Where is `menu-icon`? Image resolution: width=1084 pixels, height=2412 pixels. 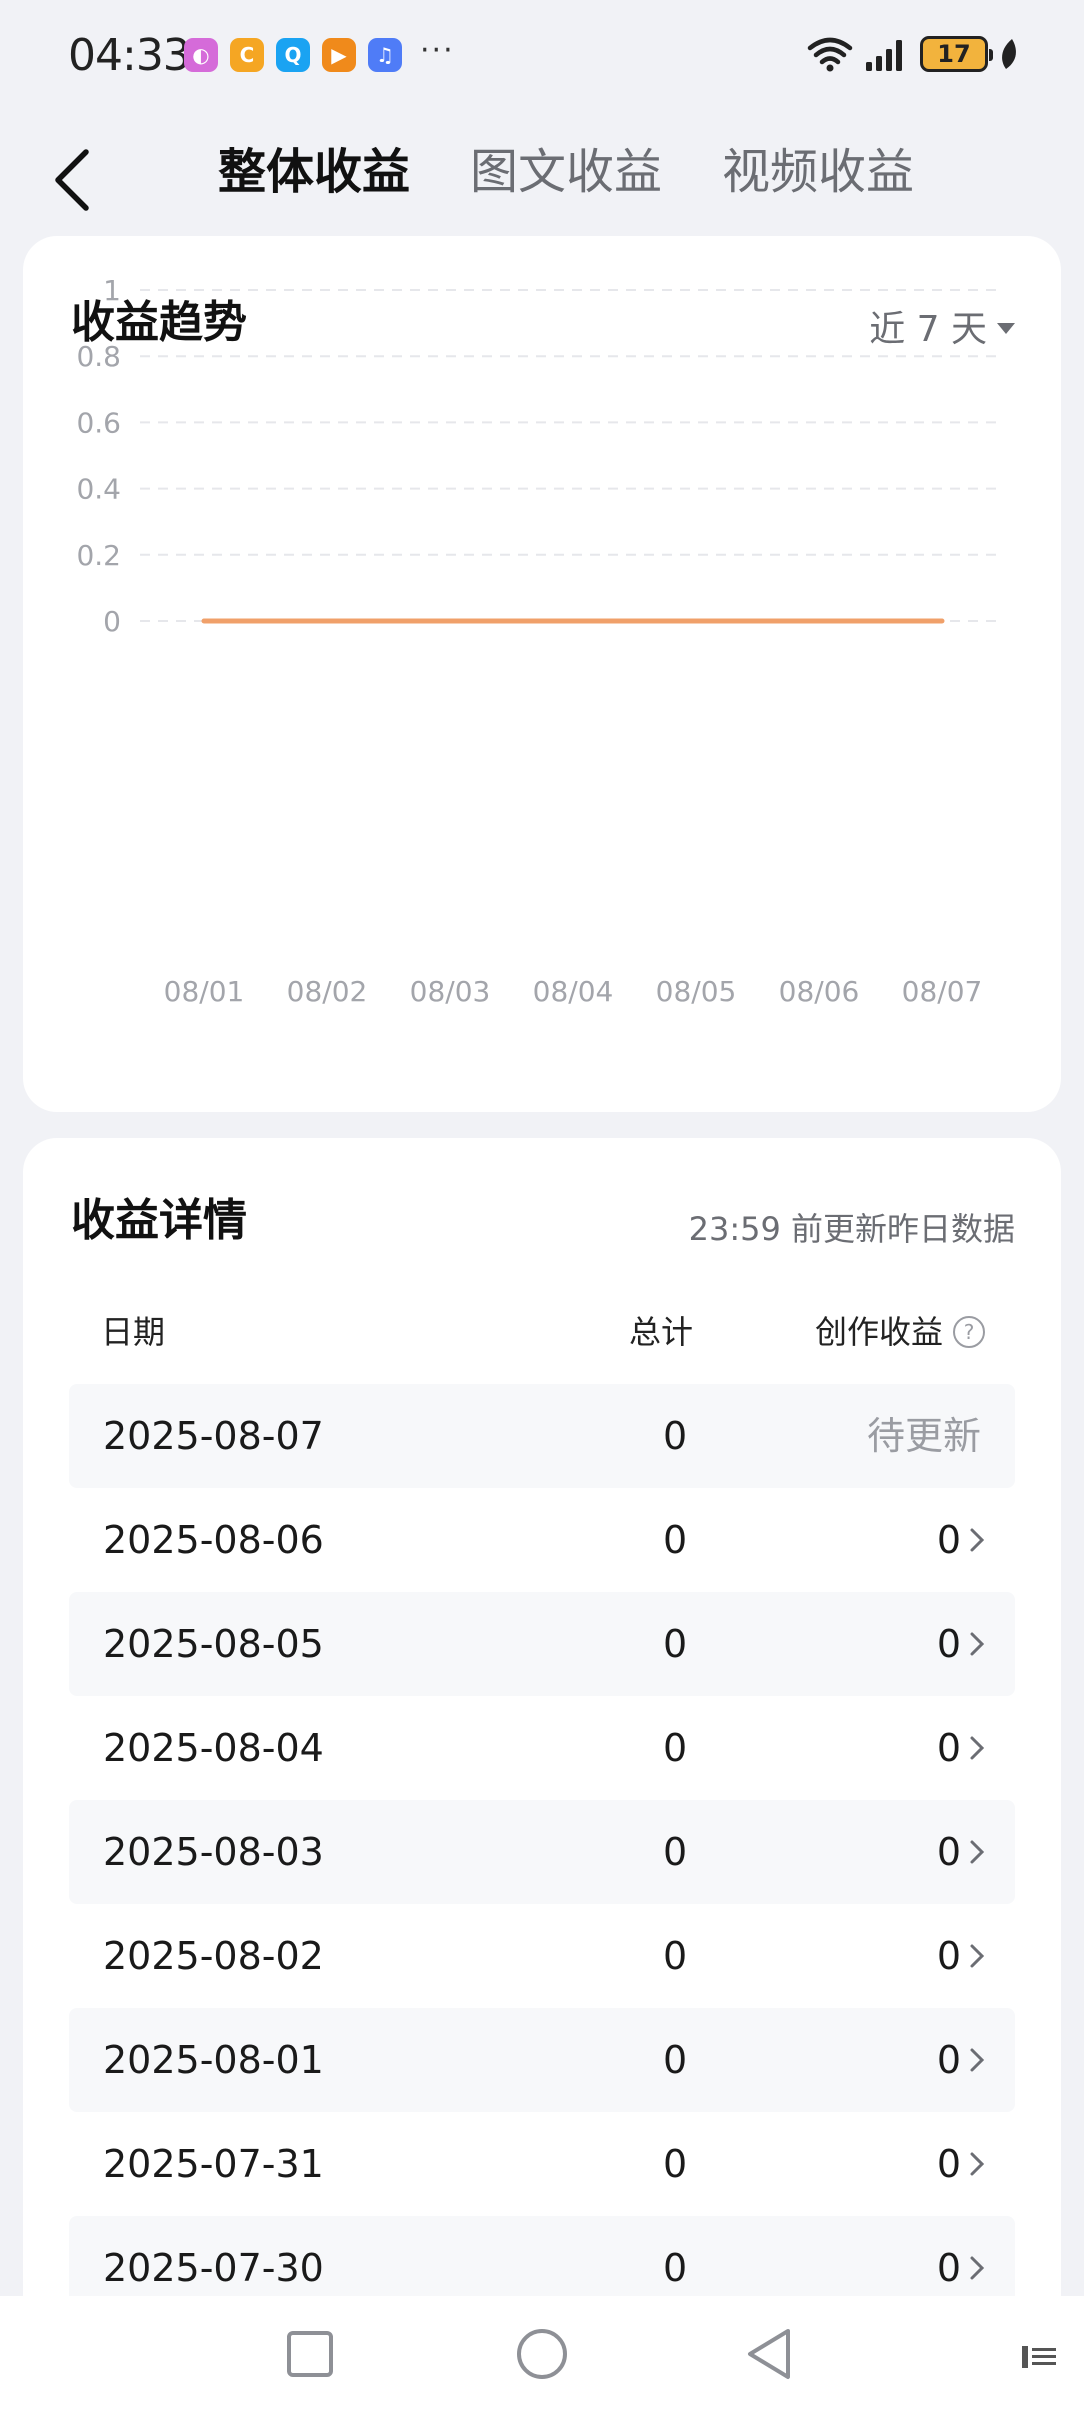 menu-icon is located at coordinates (1039, 2357).